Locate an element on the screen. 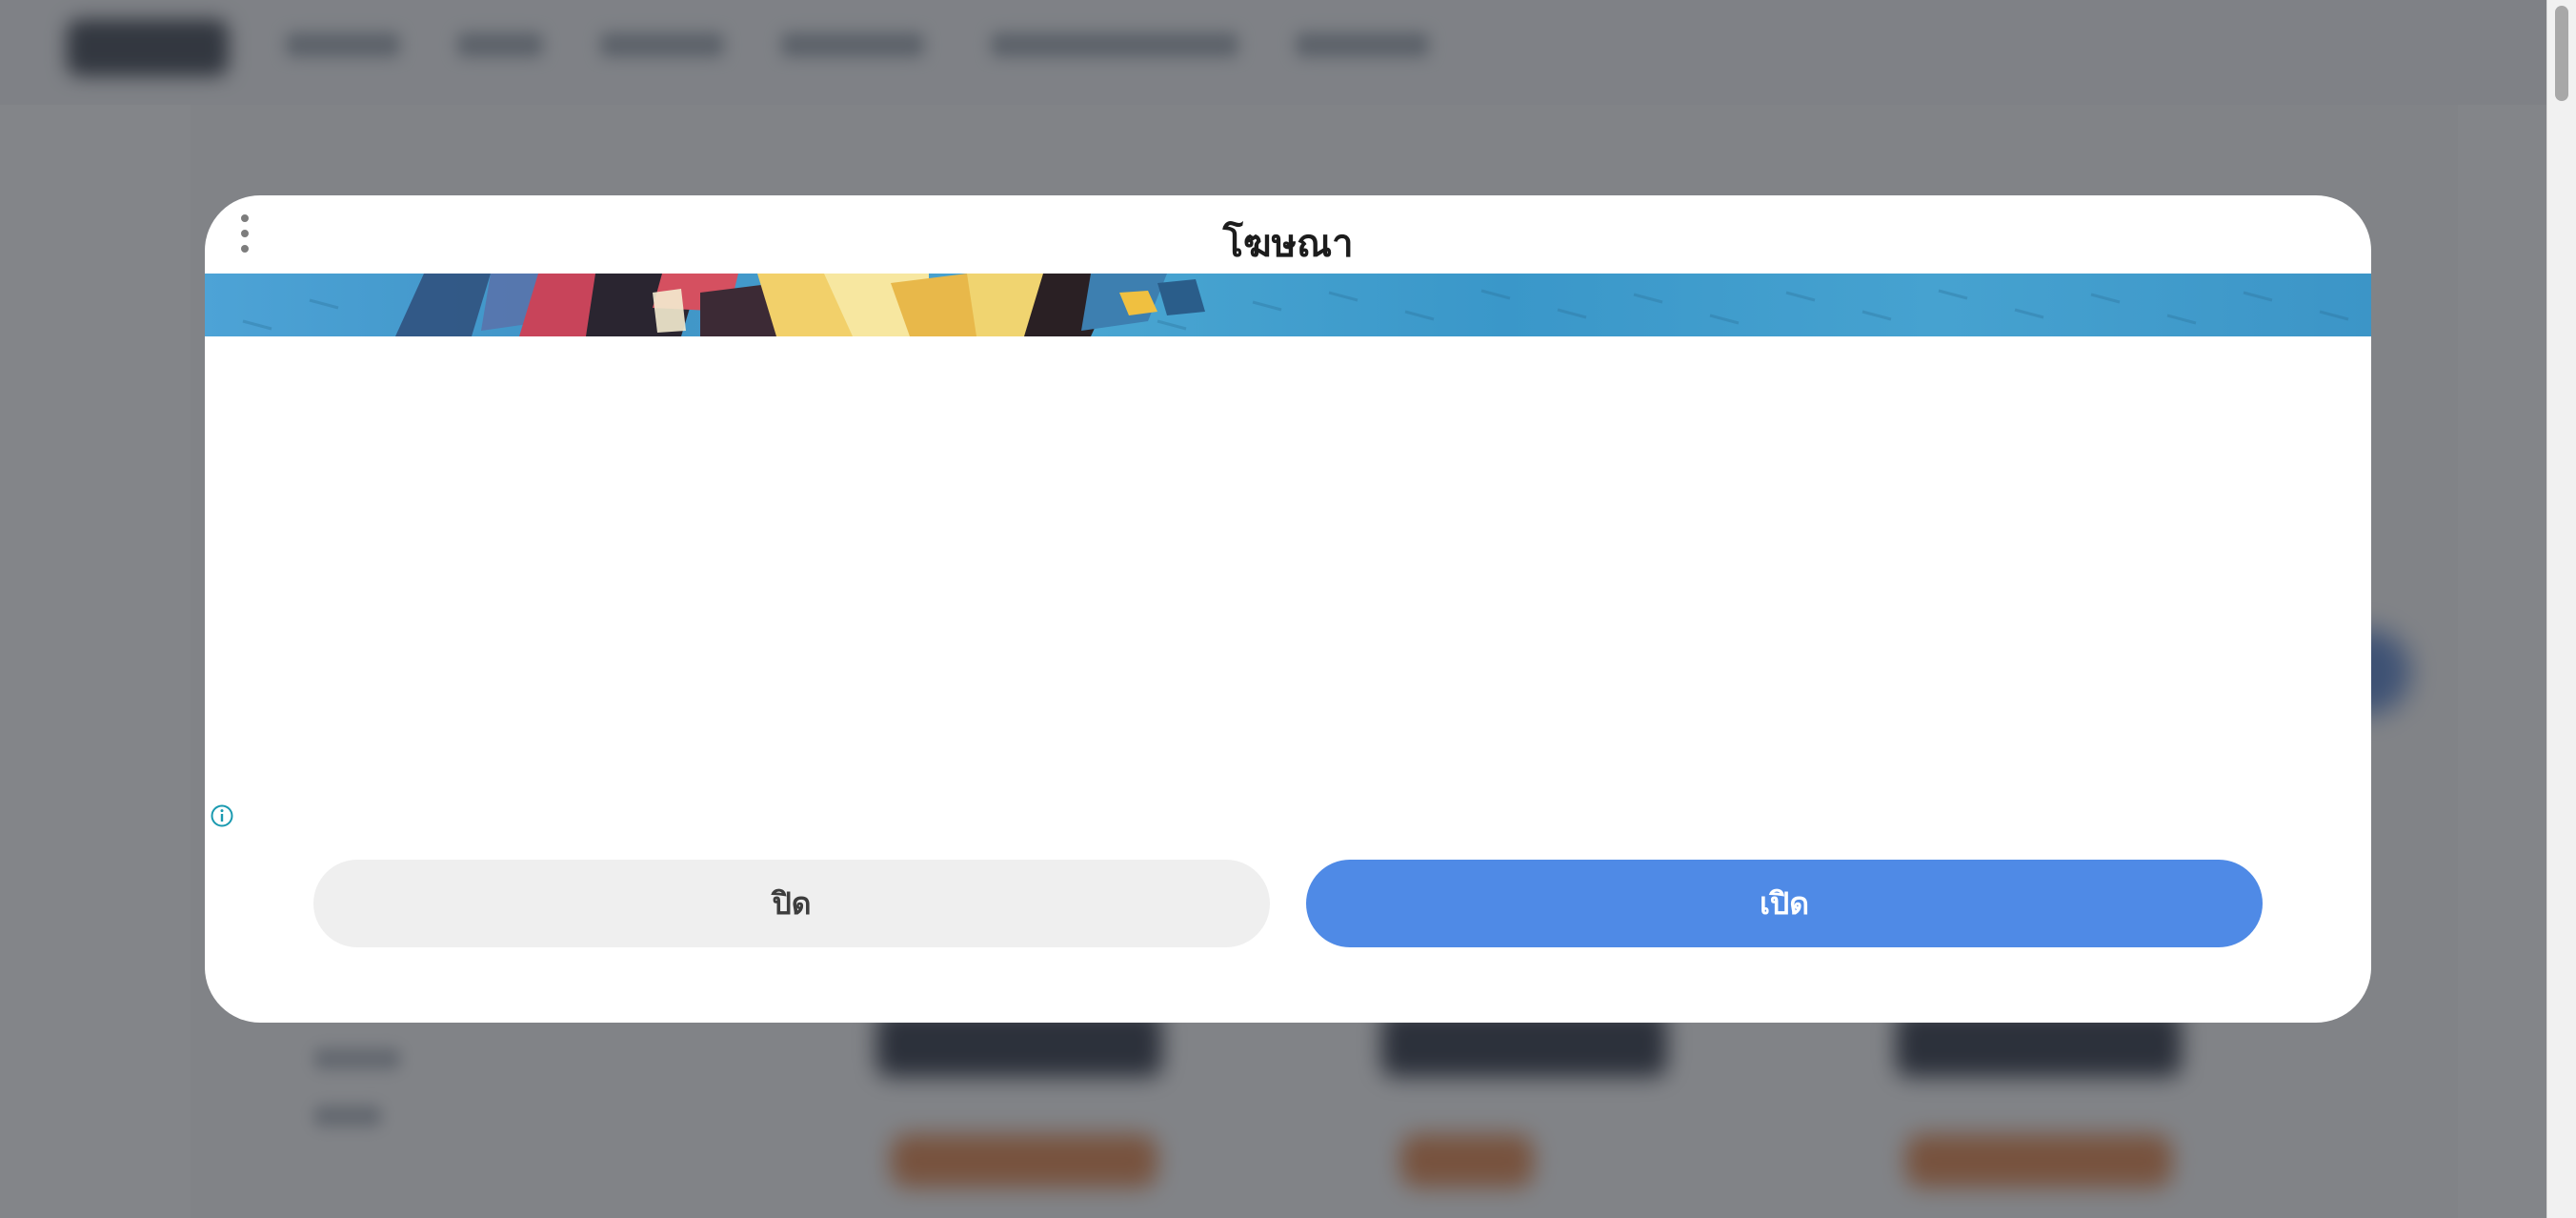 This screenshot has width=2576, height=1218. dialog-header: โฆษณา is located at coordinates (1288, 234).